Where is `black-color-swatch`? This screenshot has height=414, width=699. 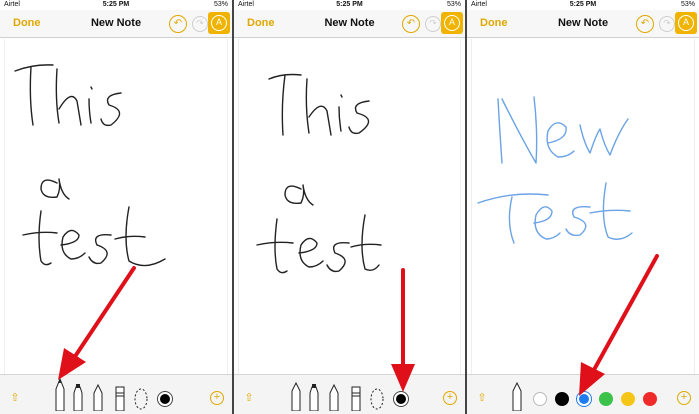 black-color-swatch is located at coordinates (165, 399).